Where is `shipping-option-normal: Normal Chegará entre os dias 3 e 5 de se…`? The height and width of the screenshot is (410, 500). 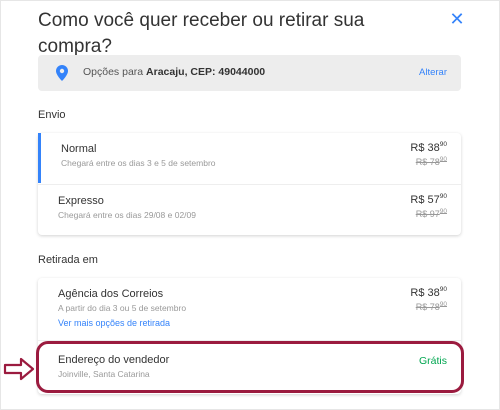 shipping-option-normal: Normal Chegará entre os dias 3 e 5 de se… is located at coordinates (249, 158).